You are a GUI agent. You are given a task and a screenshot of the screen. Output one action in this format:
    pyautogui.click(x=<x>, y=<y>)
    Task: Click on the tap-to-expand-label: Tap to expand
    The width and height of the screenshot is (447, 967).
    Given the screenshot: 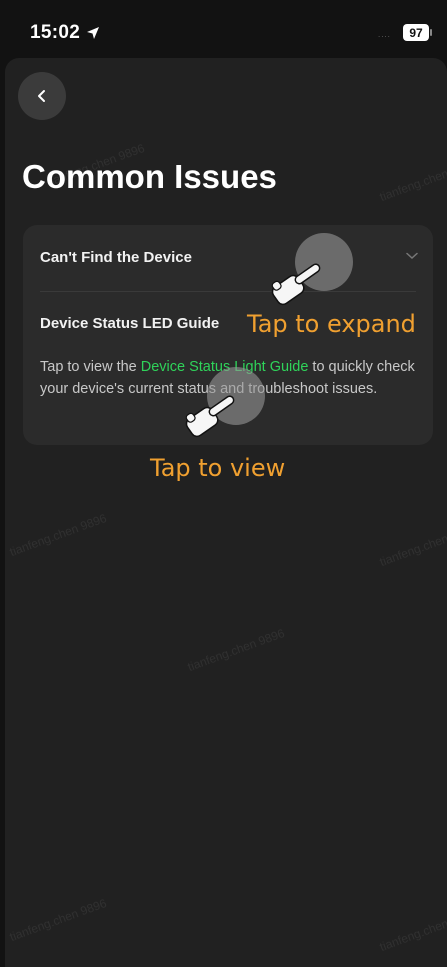 What is the action you would take?
    pyautogui.click(x=331, y=324)
    